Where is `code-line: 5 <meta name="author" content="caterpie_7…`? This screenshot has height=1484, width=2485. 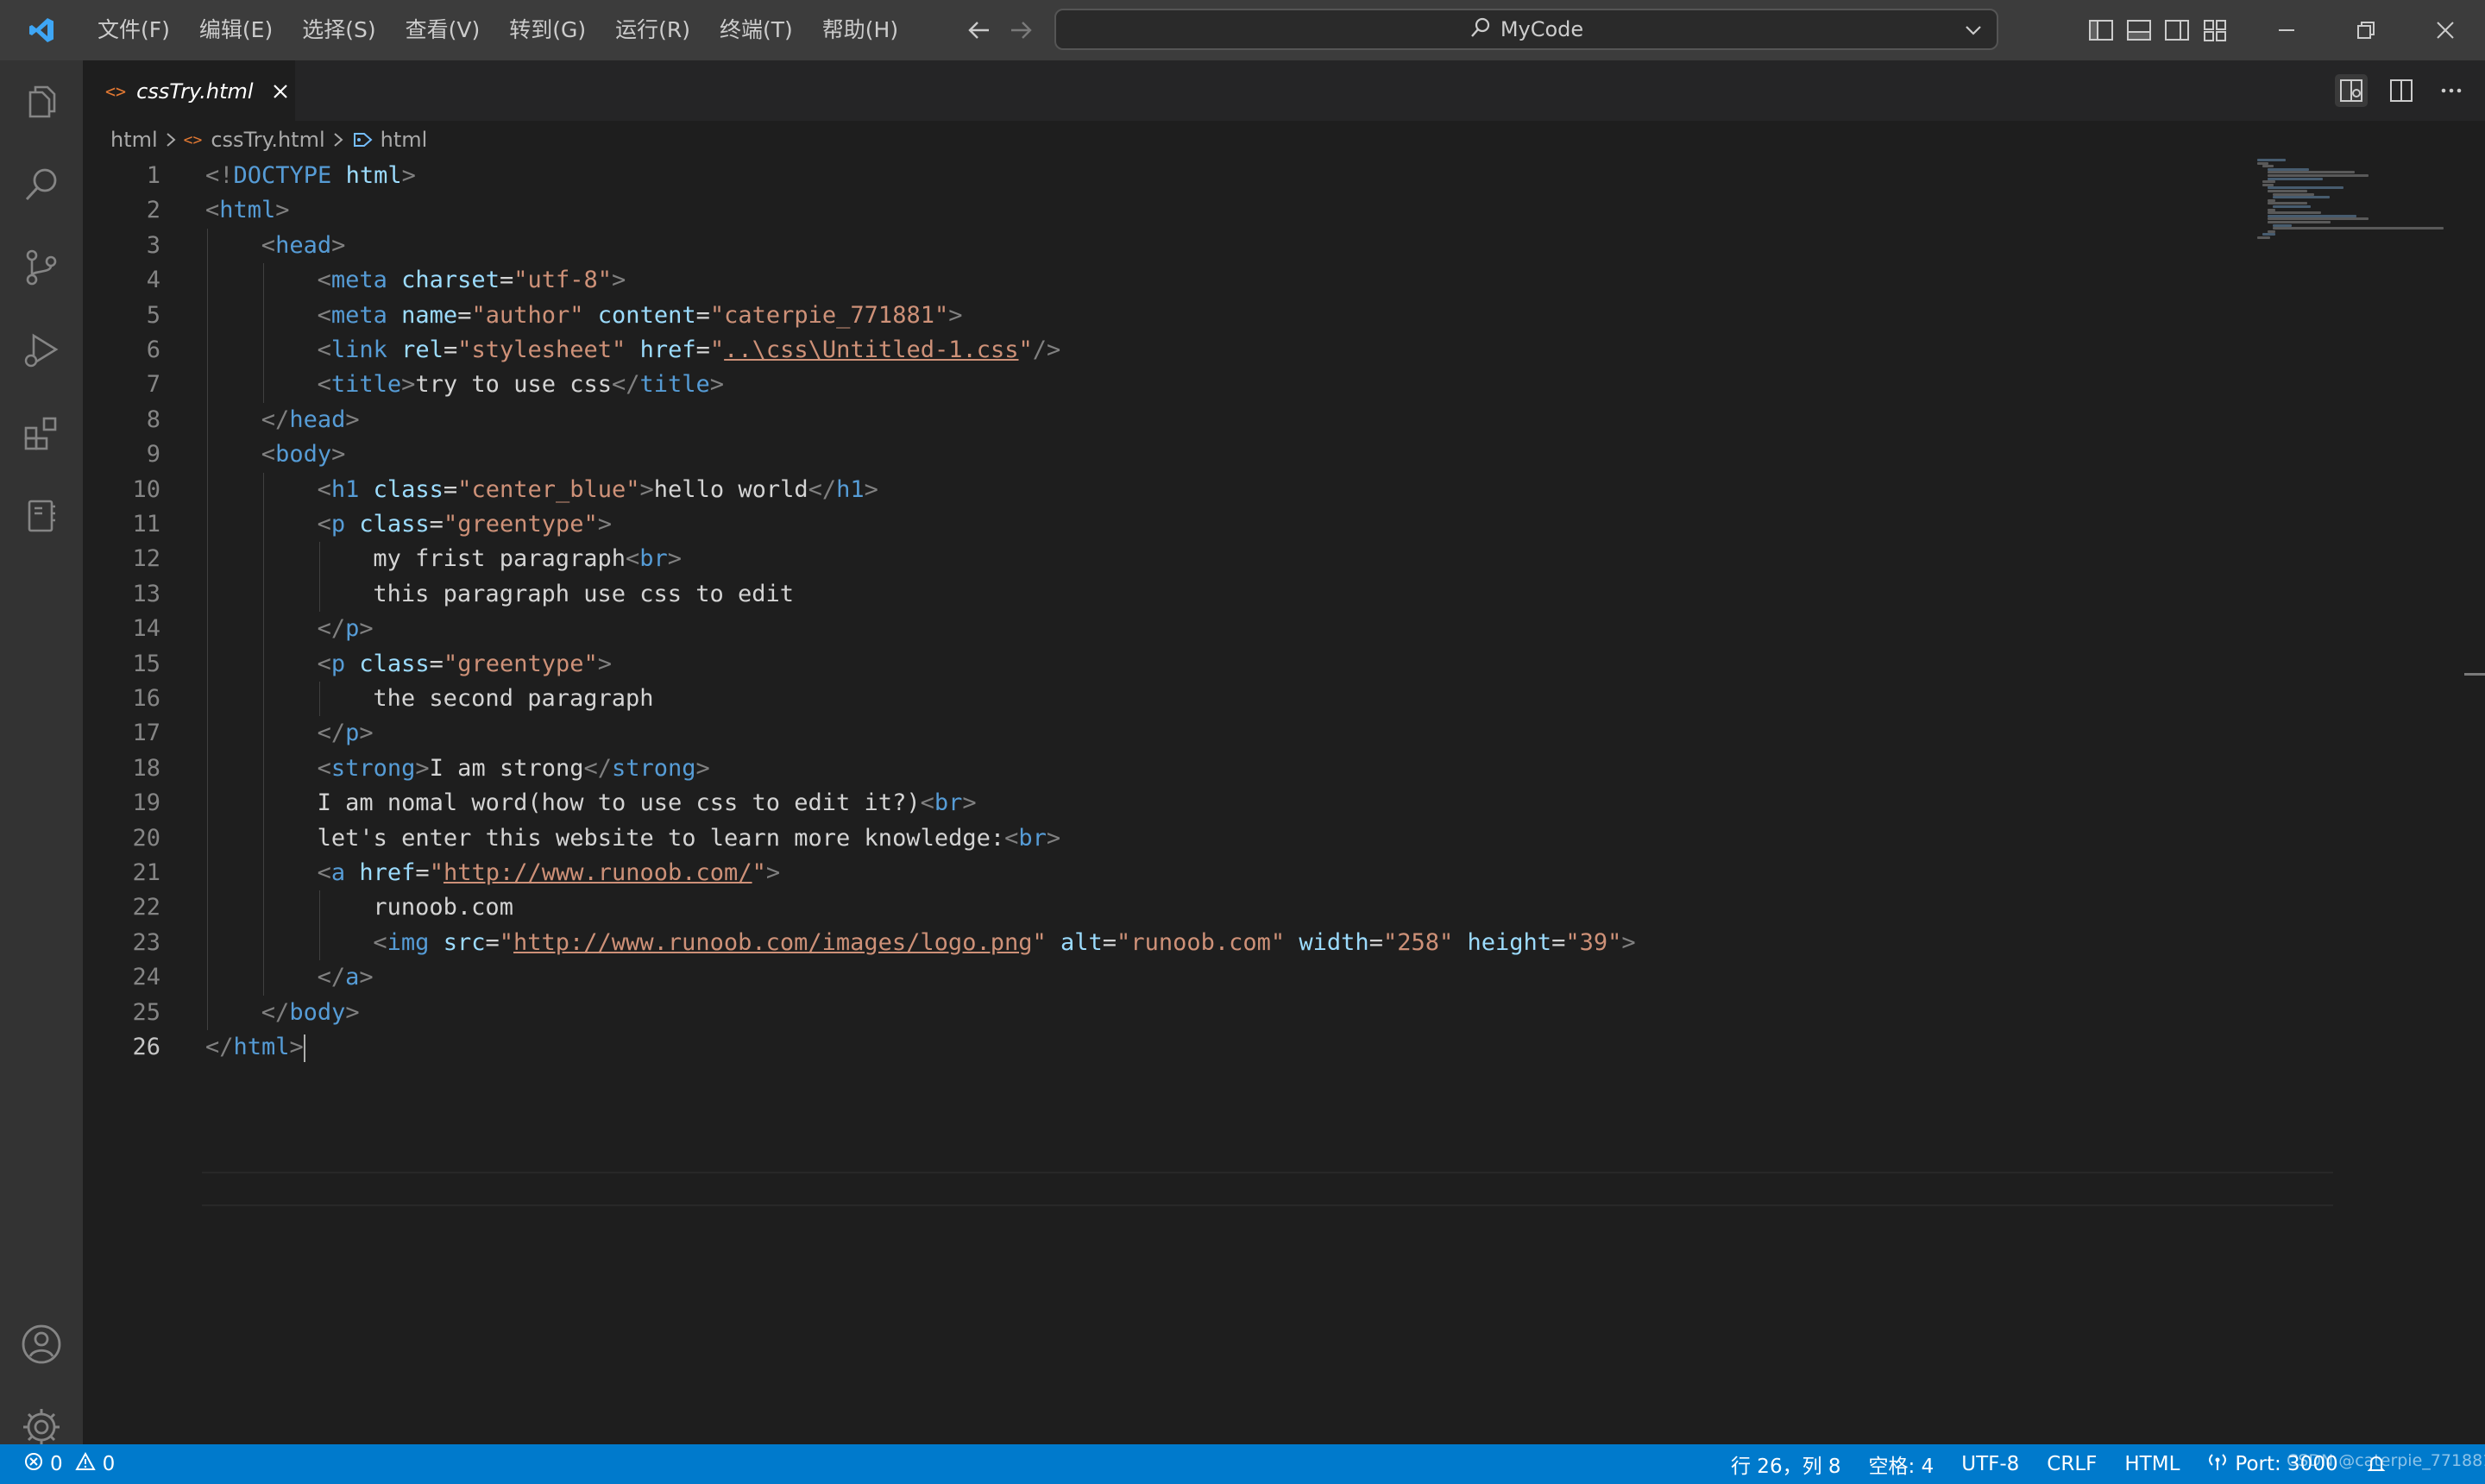 code-line: 5 <meta name="author" content="caterpie_7… is located at coordinates (1284, 316).